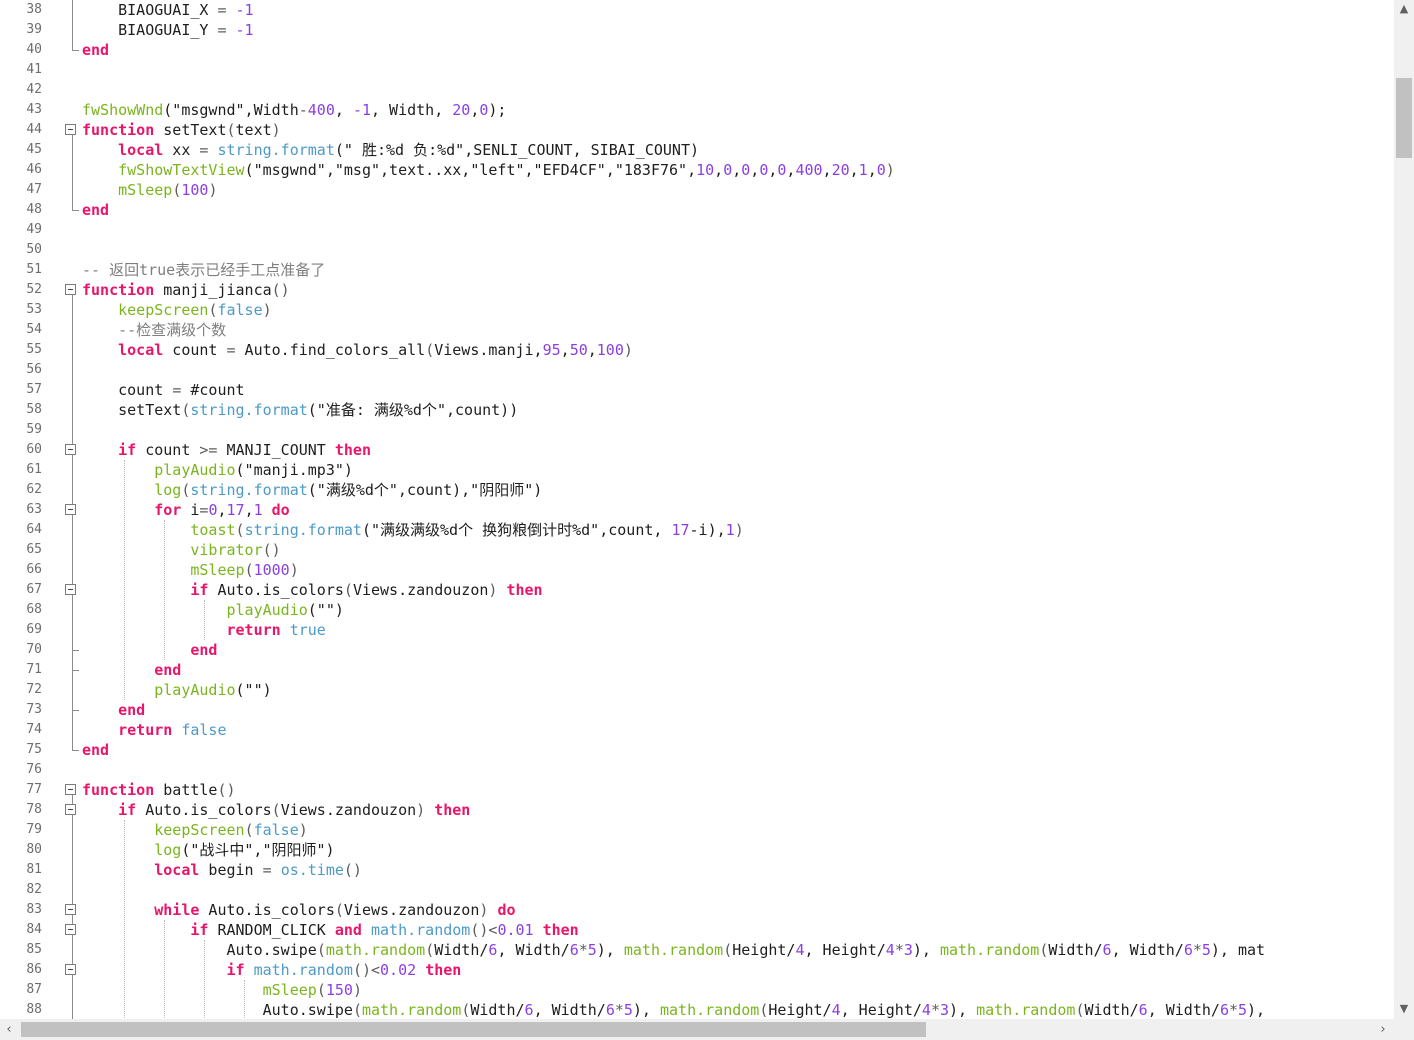 This screenshot has width=1414, height=1040. What do you see at coordinates (34, 29) in the screenshot?
I see `line-number: 39` at bounding box center [34, 29].